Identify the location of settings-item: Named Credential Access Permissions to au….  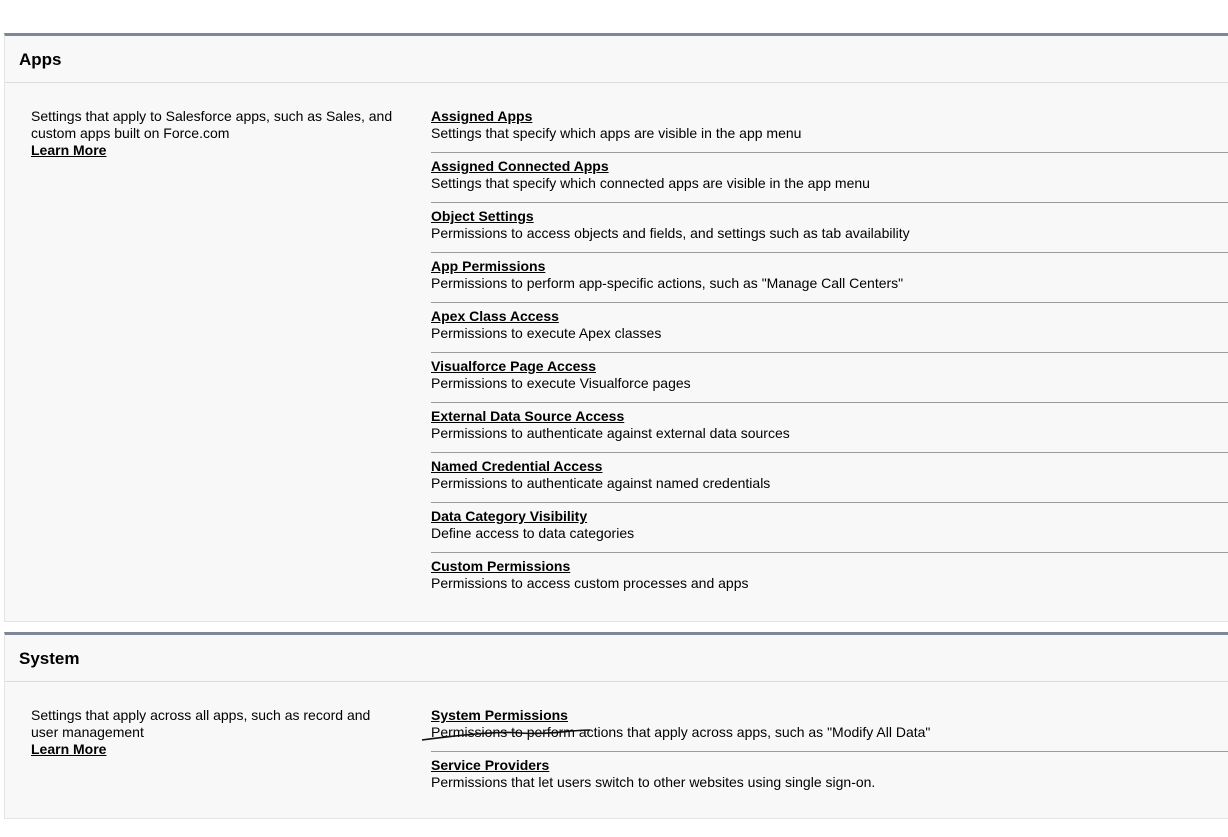
(829, 478).